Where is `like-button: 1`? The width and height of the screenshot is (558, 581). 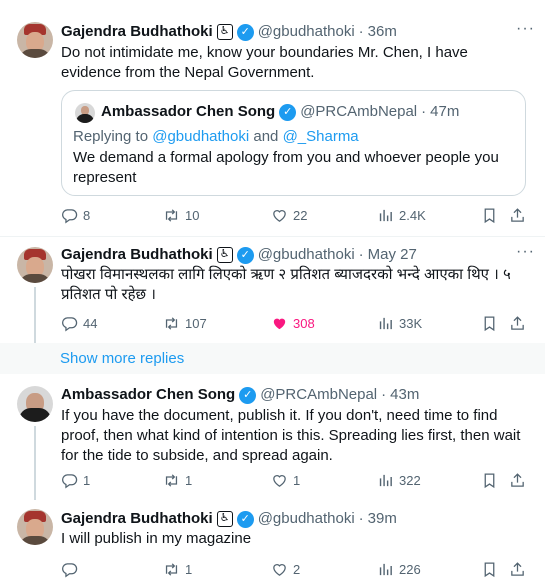
like-button: 1 is located at coordinates (285, 480).